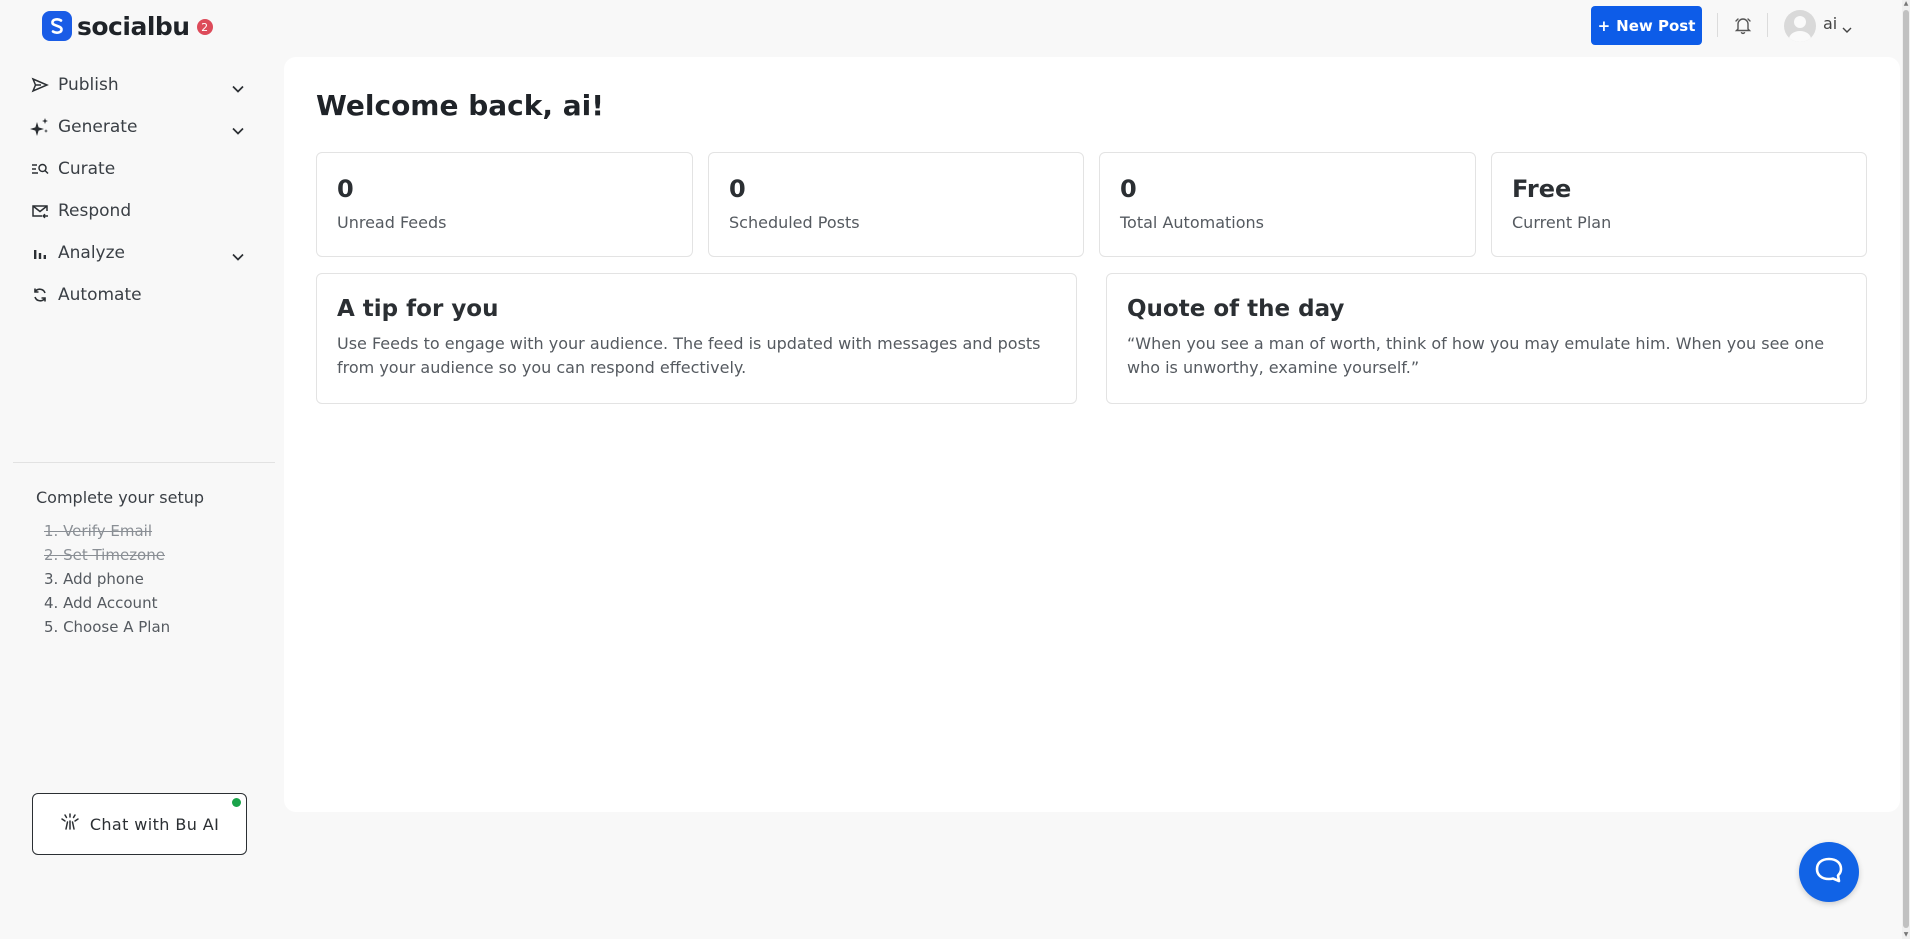 This screenshot has width=1910, height=939. I want to click on chat-with-bu-ai-button: Chat with Bu AI, so click(139, 824).